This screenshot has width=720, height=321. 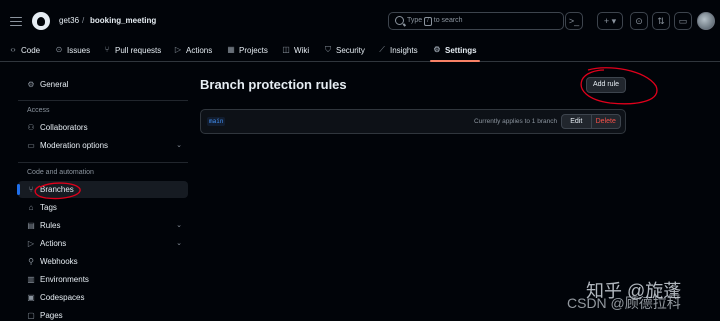 I want to click on pull-requests-icon: ⇅, so click(x=661, y=21).